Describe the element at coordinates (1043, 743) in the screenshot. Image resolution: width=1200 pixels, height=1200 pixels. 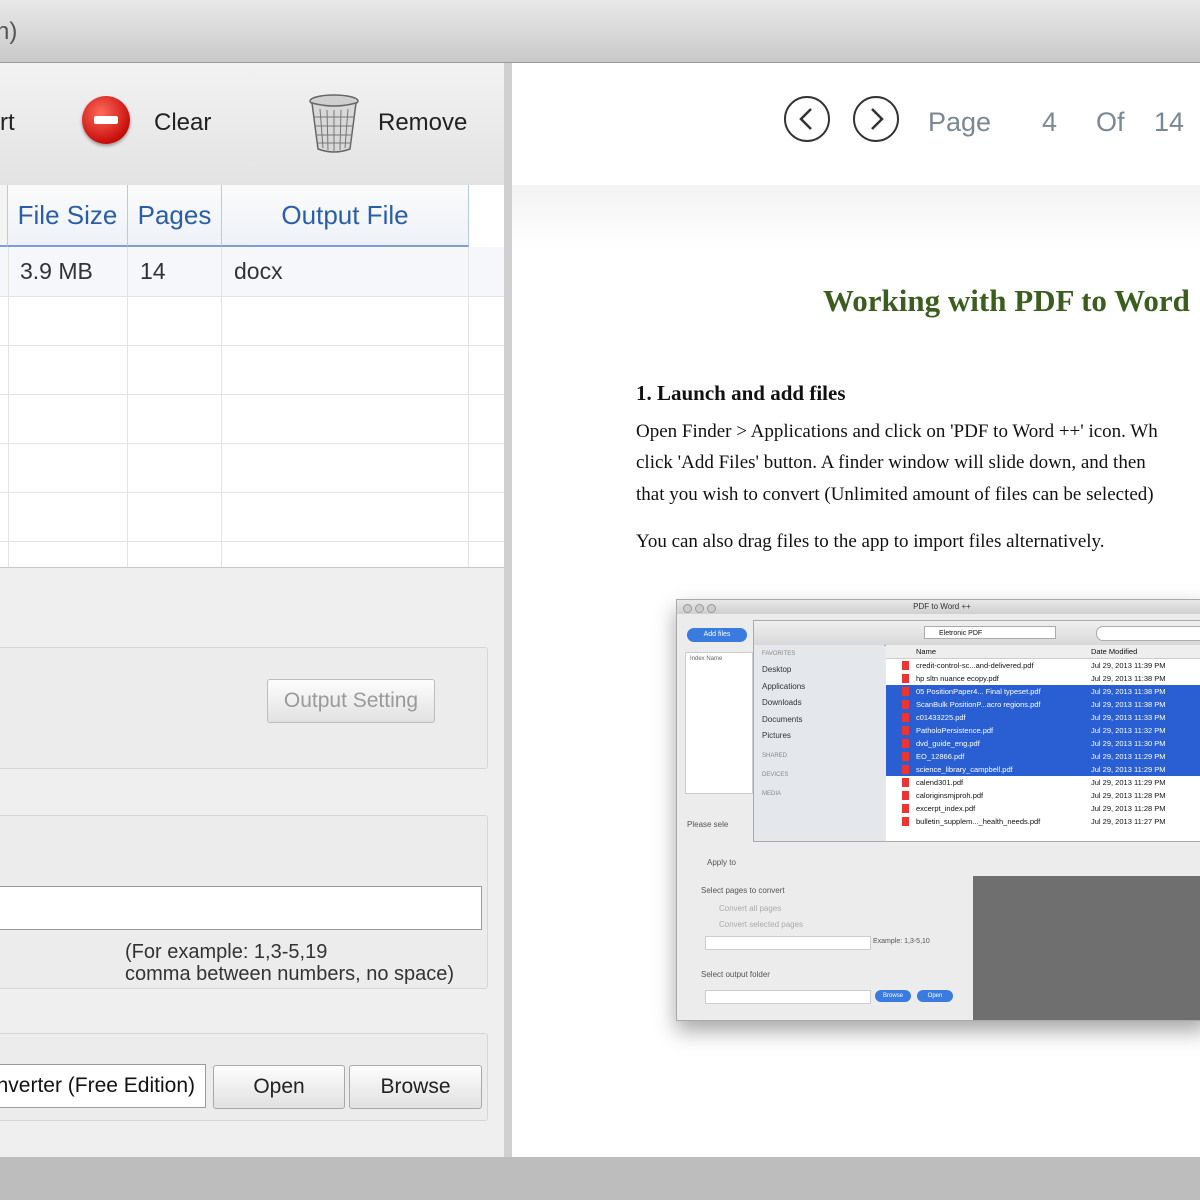
I see `finder-file-row: dvd_guide_eng.pdf Jul 29, 2013 11:30 PM` at that location.